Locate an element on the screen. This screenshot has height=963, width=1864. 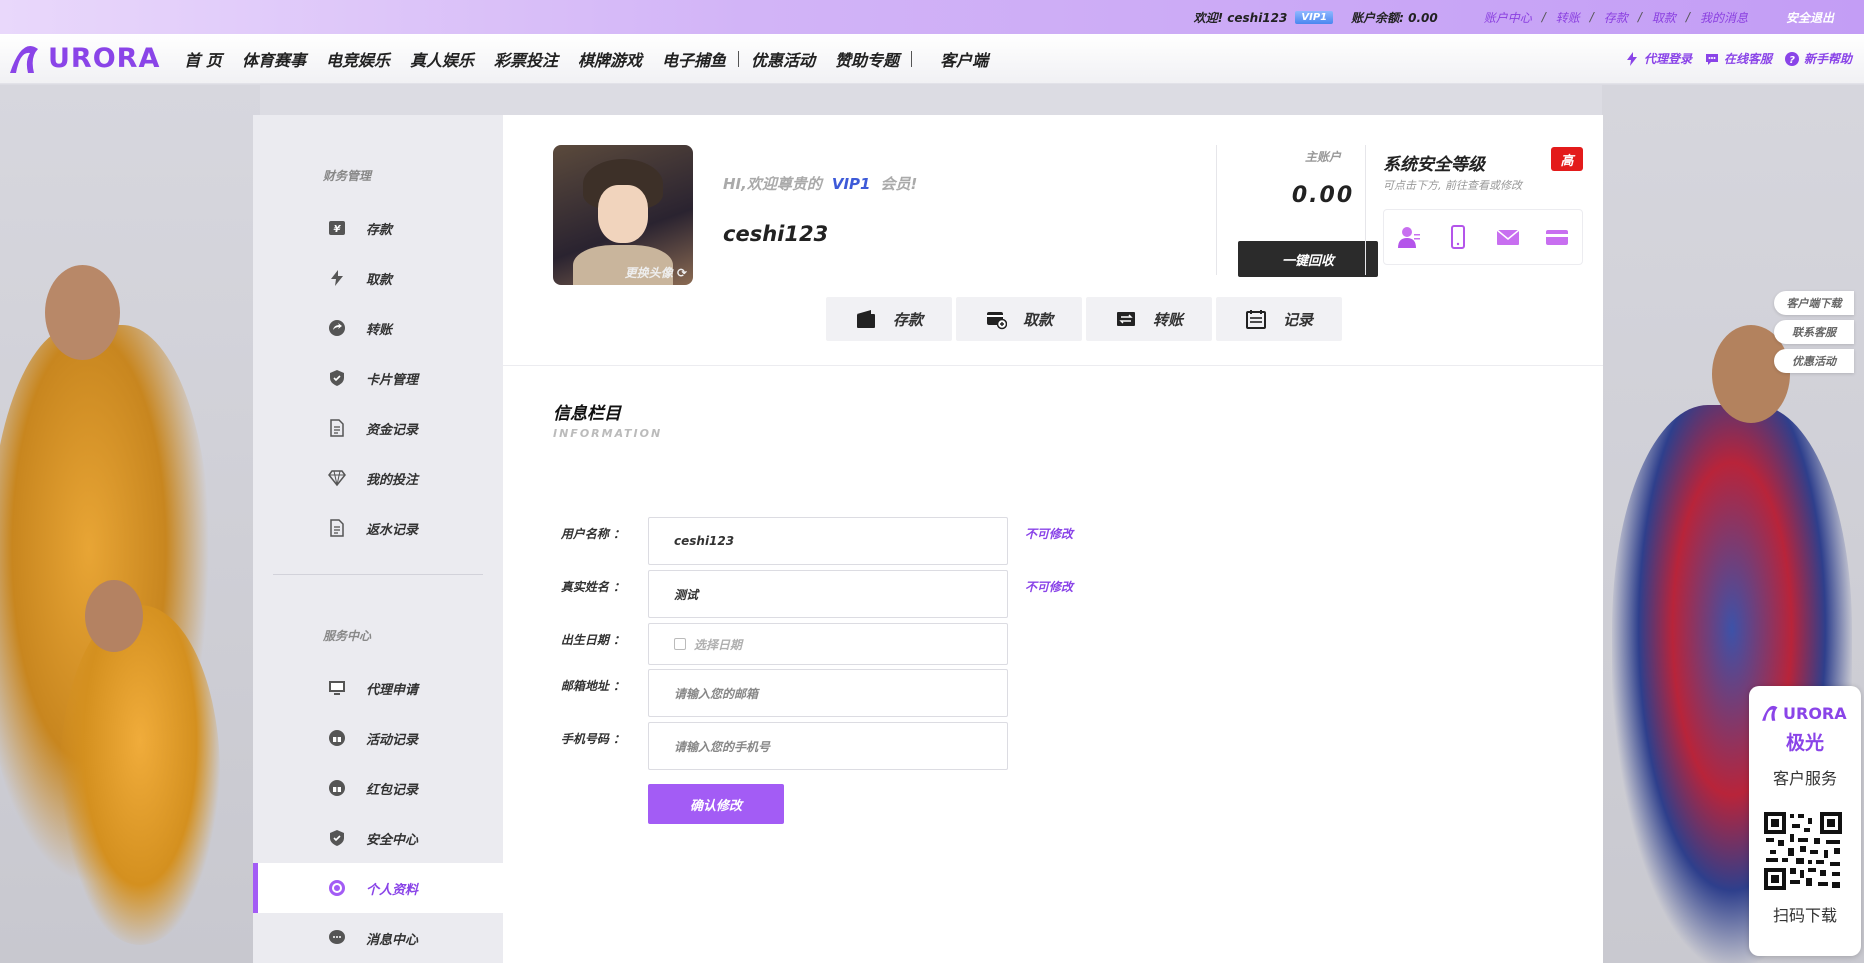
qr-panel-logo: URORA is located at coordinates (1804, 713).